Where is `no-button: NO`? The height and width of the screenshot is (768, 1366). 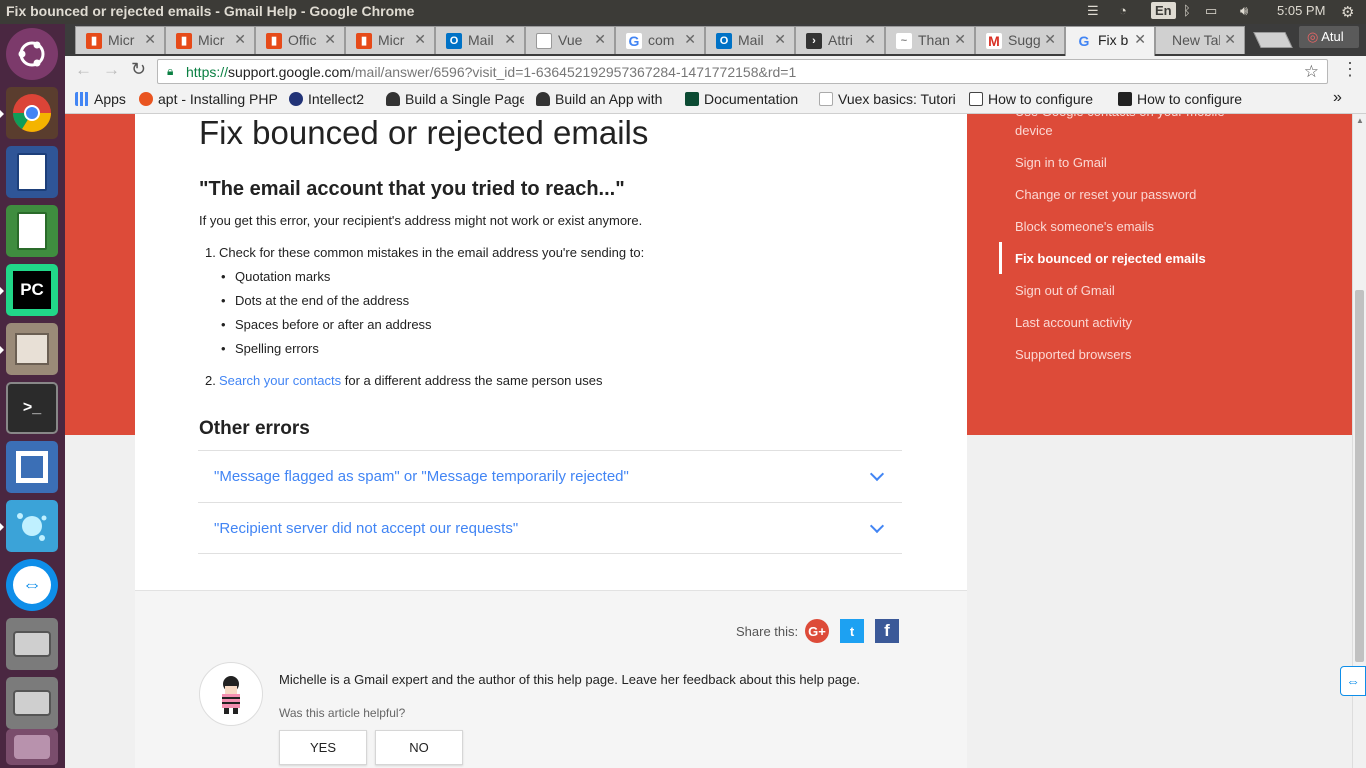
no-button: NO is located at coordinates (419, 747).